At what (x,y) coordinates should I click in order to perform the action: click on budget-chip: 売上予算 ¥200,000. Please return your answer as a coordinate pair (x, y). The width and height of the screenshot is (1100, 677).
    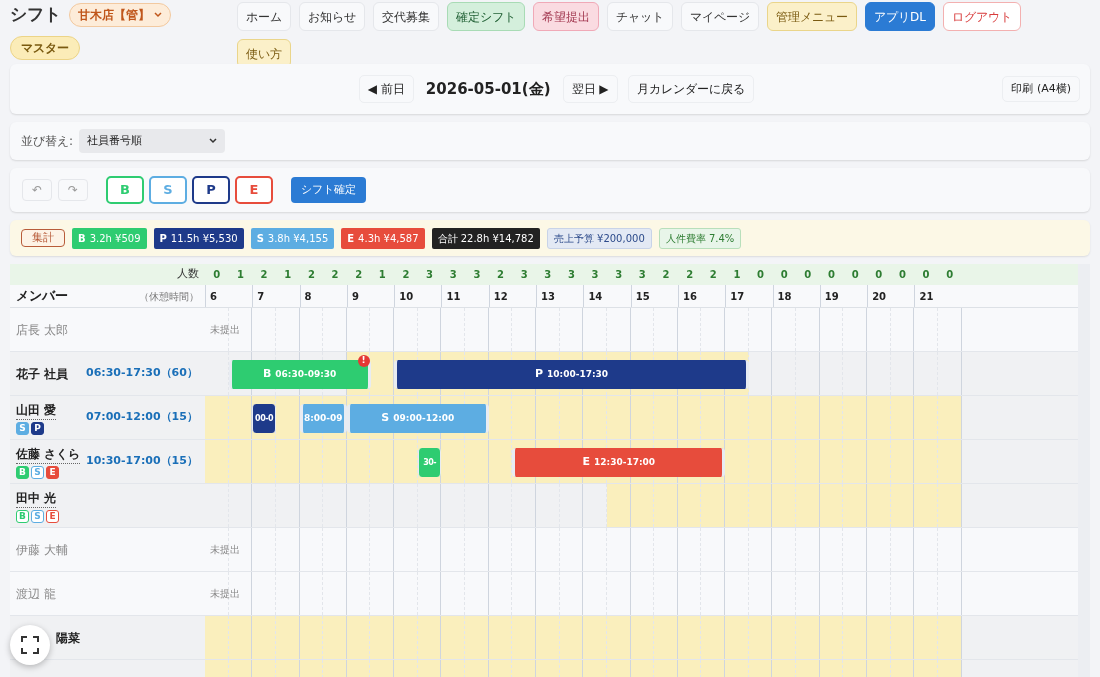
    Looking at the image, I should click on (599, 238).